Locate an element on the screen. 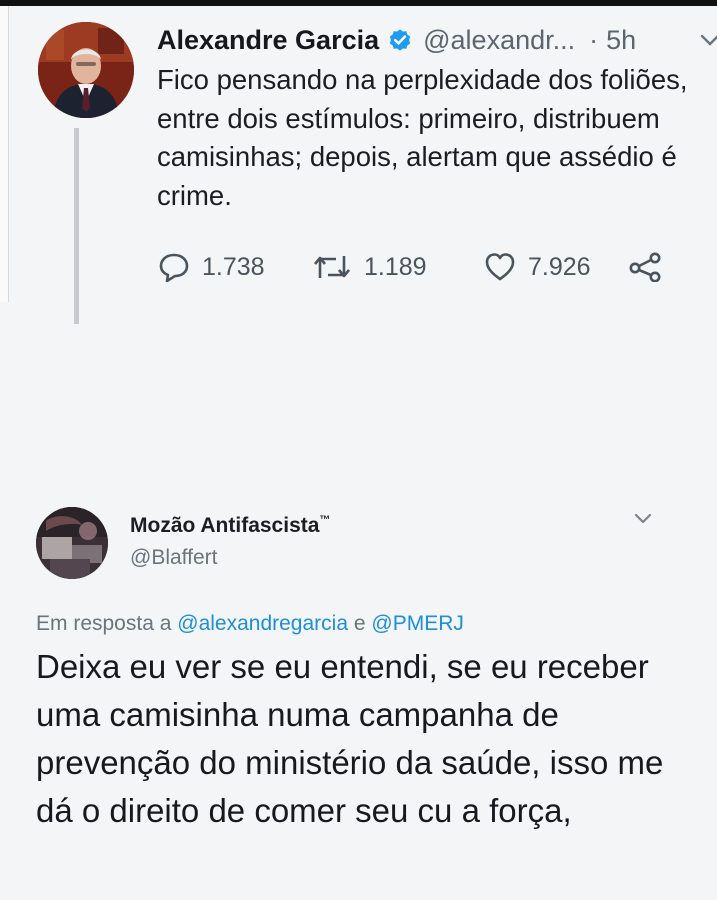 The height and width of the screenshot is (900, 717). share-button is located at coordinates (645, 267).